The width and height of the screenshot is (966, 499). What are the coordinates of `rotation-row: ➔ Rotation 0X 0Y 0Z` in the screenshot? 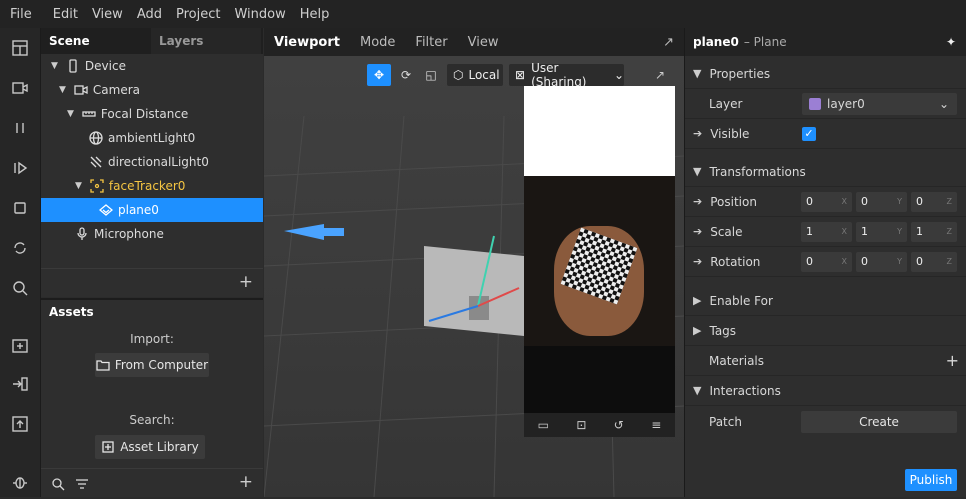 It's located at (825, 262).